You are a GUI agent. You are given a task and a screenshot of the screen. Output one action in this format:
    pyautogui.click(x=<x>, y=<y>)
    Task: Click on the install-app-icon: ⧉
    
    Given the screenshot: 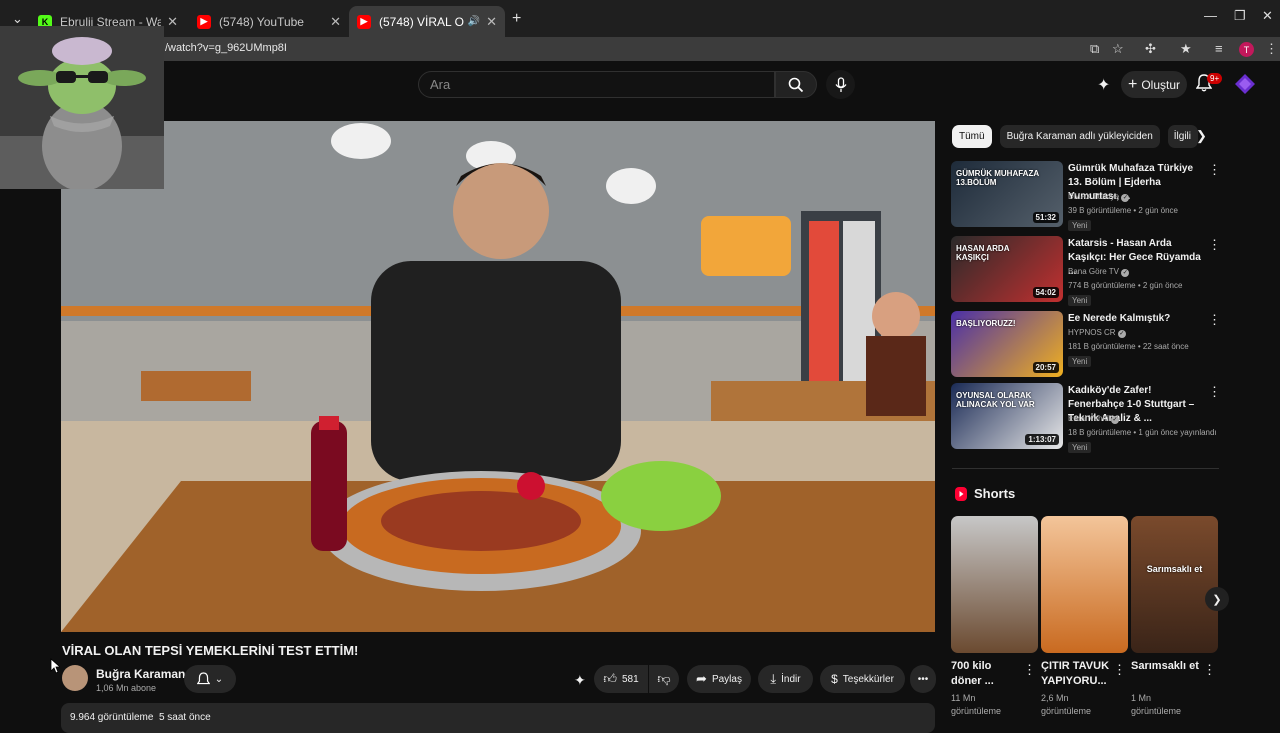 What is the action you would take?
    pyautogui.click(x=1094, y=49)
    